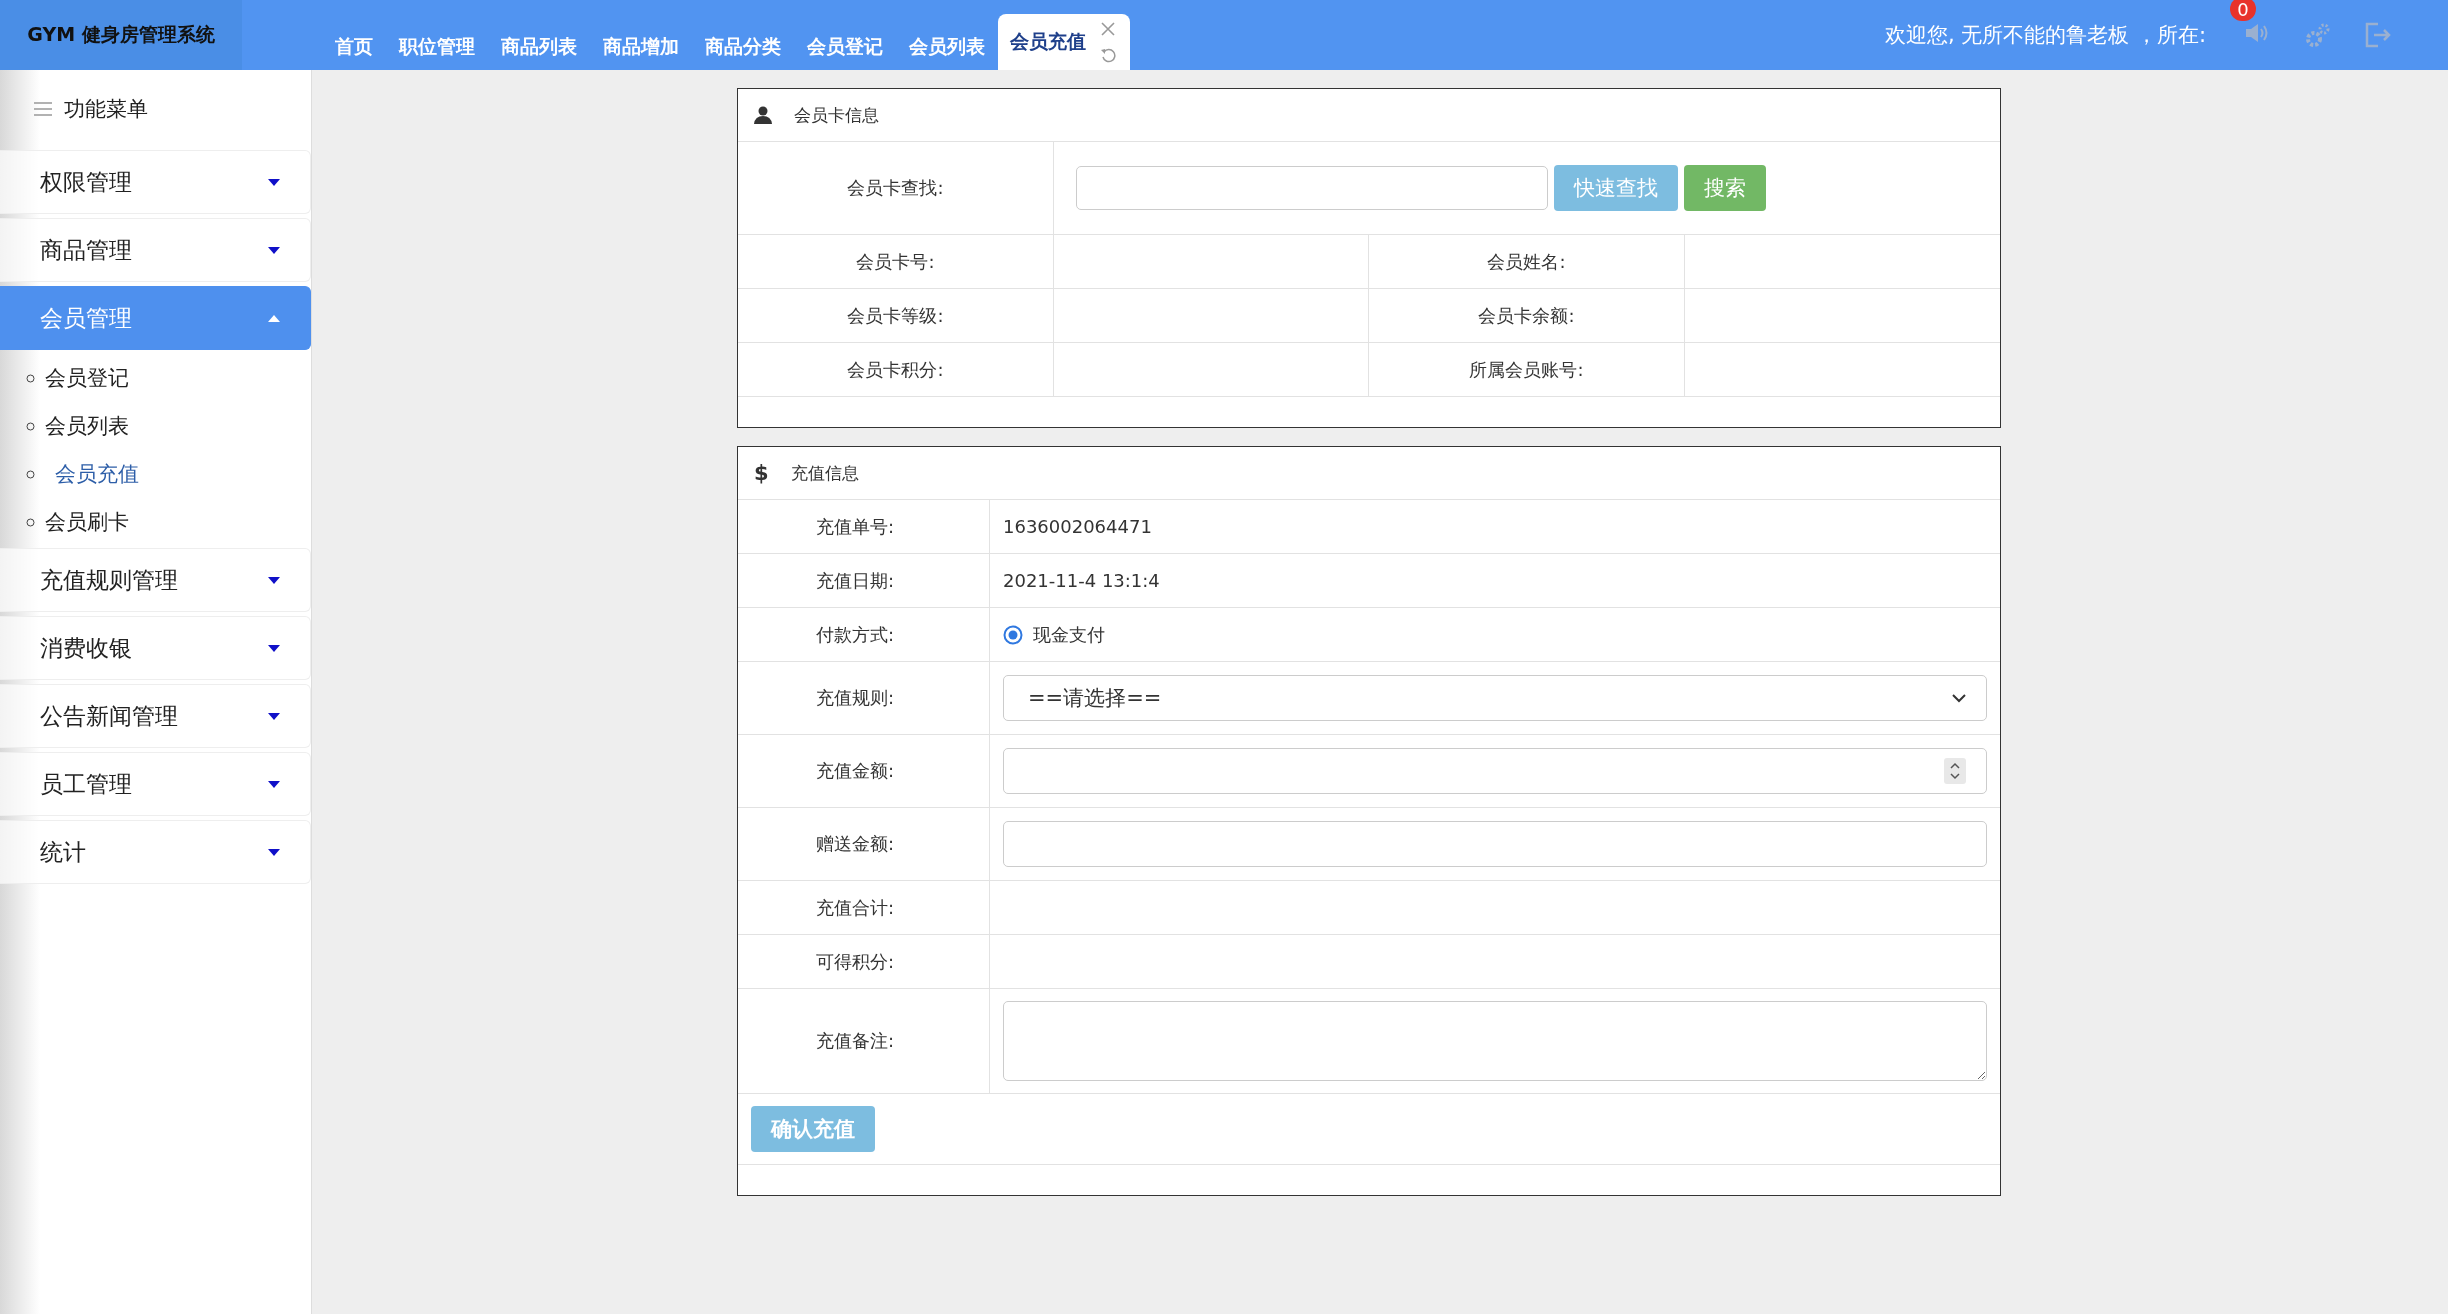 The image size is (2448, 1314). What do you see at coordinates (1955, 771) in the screenshot?
I see `spinner-icon` at bounding box center [1955, 771].